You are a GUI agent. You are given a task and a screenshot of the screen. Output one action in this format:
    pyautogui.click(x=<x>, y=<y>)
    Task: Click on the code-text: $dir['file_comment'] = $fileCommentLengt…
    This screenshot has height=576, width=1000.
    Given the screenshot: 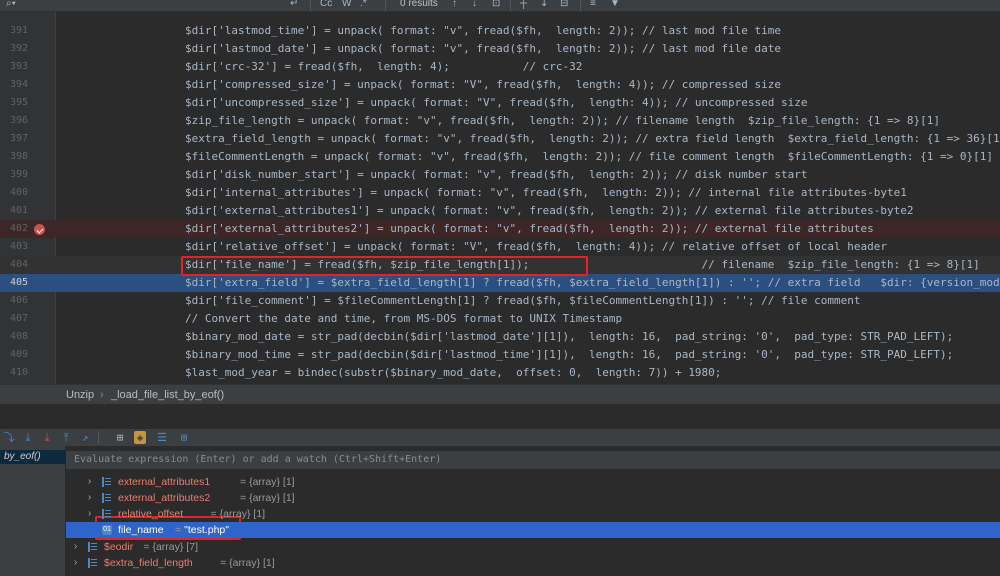 What is the action you would take?
    pyautogui.click(x=523, y=300)
    